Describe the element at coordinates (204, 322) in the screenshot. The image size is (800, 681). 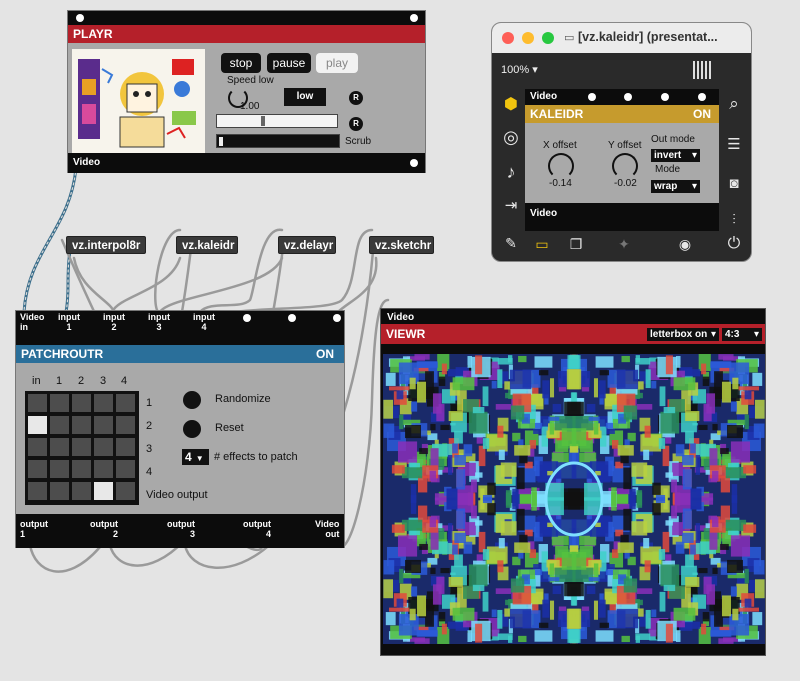
I see `input-4: input 4` at that location.